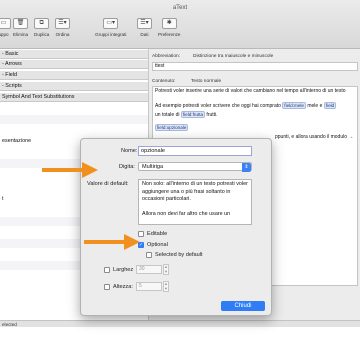 The width and height of the screenshot is (360, 360). Describe the element at coordinates (256, 128) in the screenshot. I see `content-line: field:opzionale` at that location.